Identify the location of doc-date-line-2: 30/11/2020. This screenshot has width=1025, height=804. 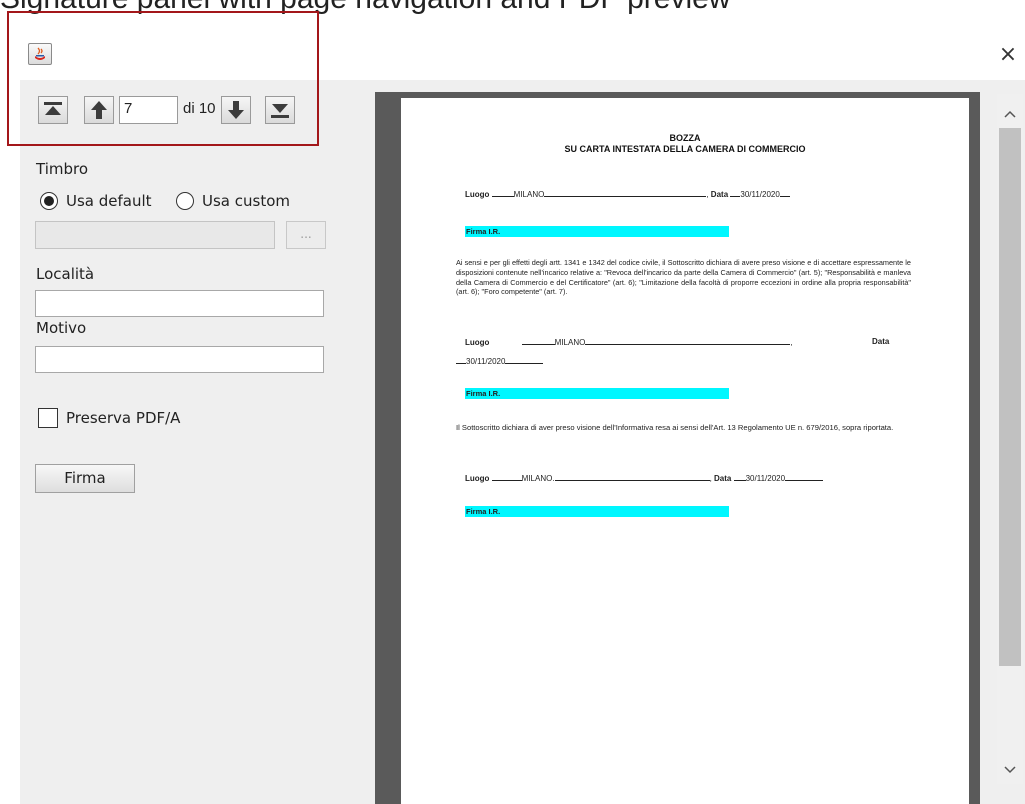
(500, 361).